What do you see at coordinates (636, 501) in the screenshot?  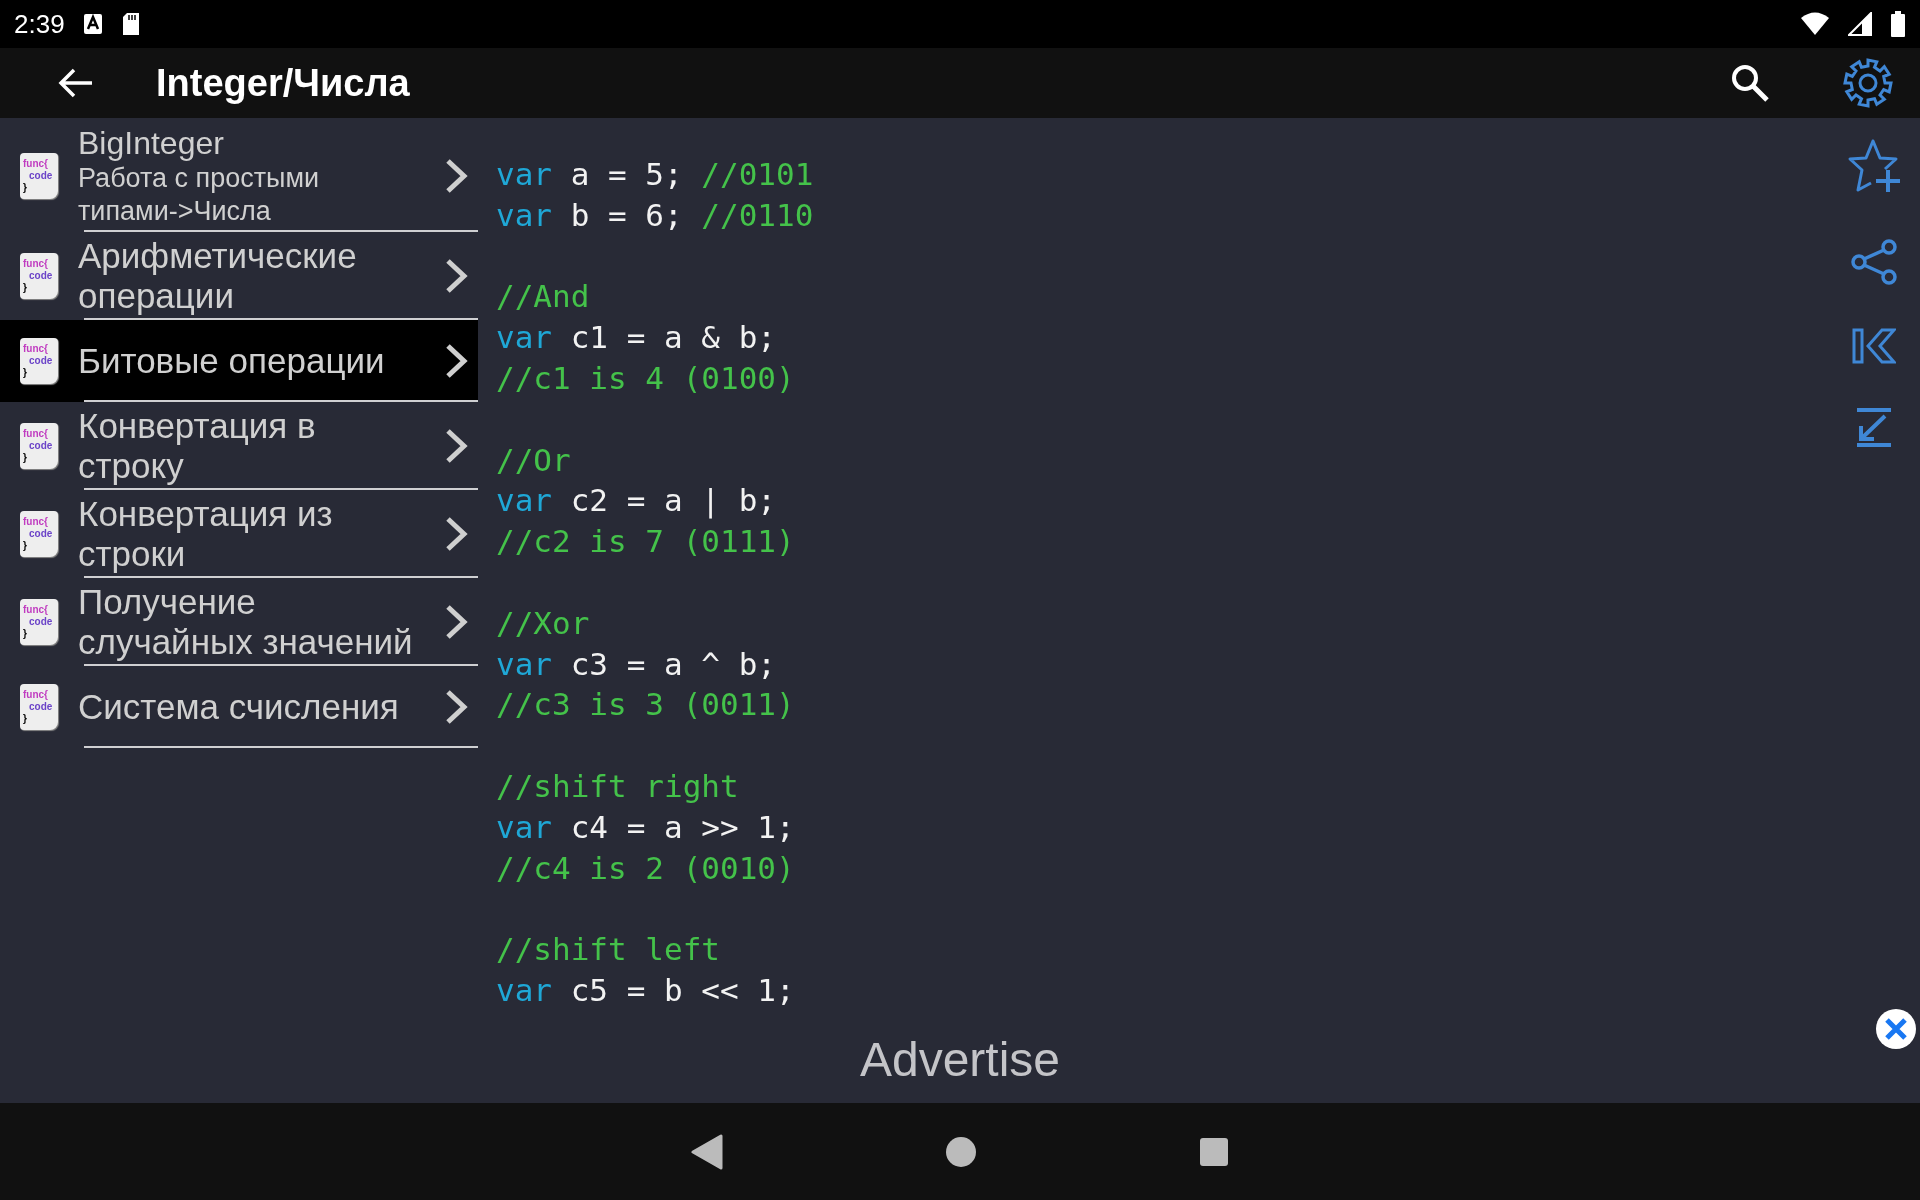 I see `code-line: var c2 = a | b;` at bounding box center [636, 501].